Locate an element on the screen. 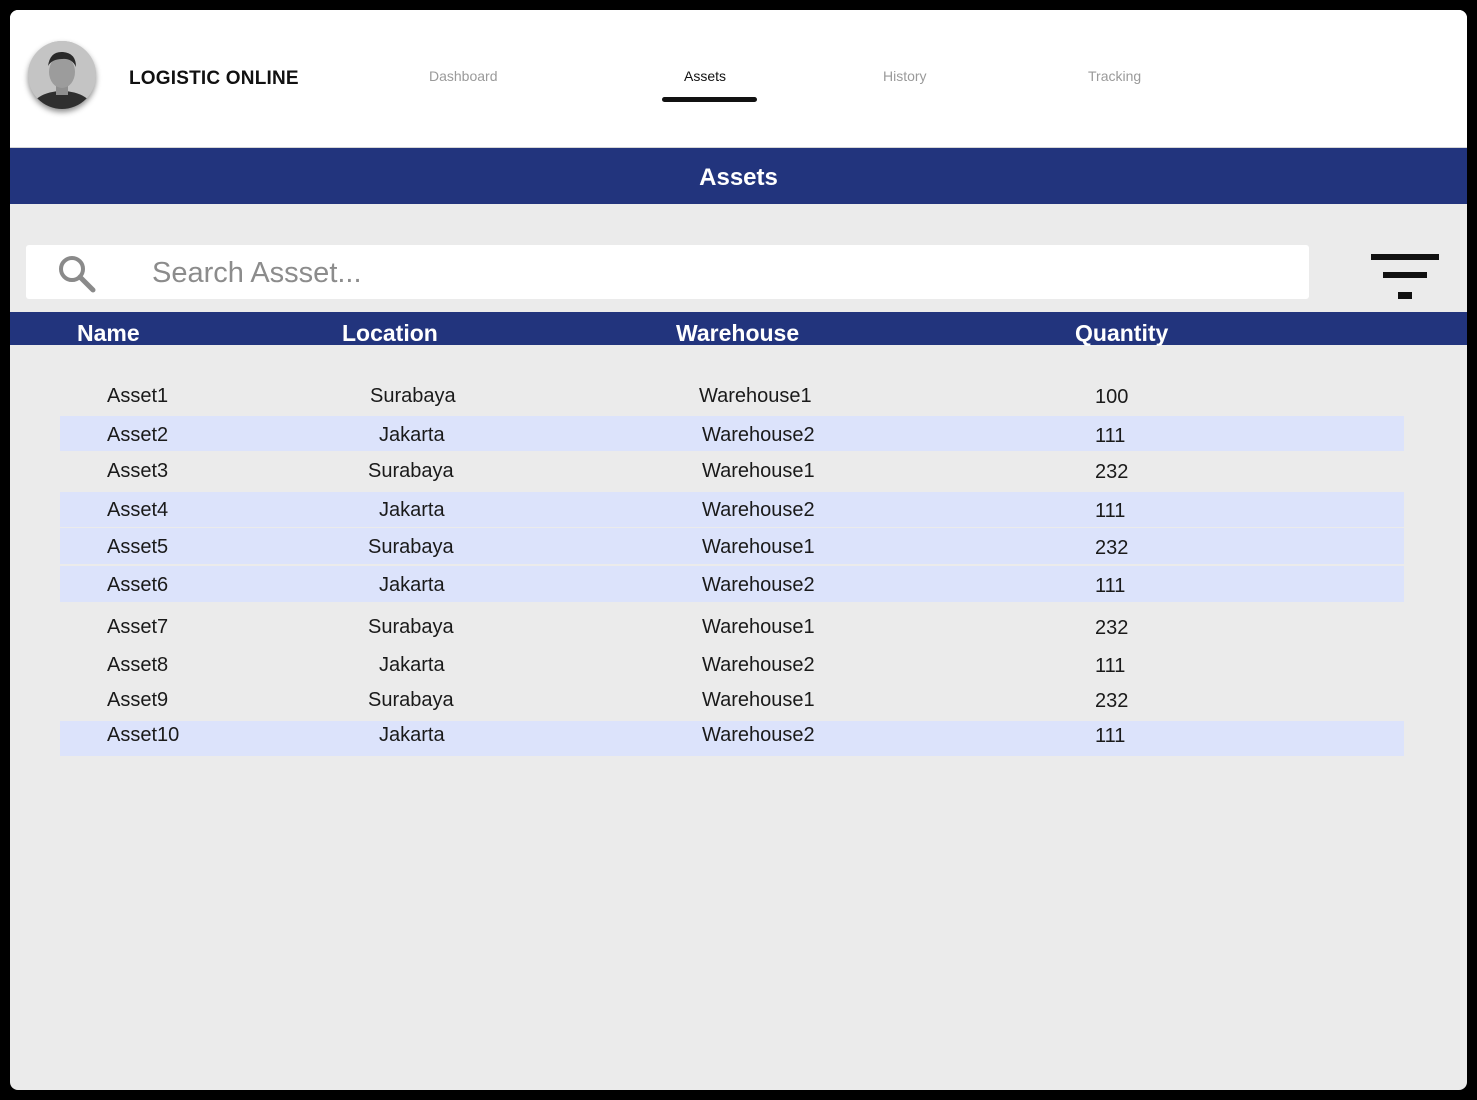 This screenshot has height=1100, width=1477. cell-name: Asset8 is located at coordinates (138, 665).